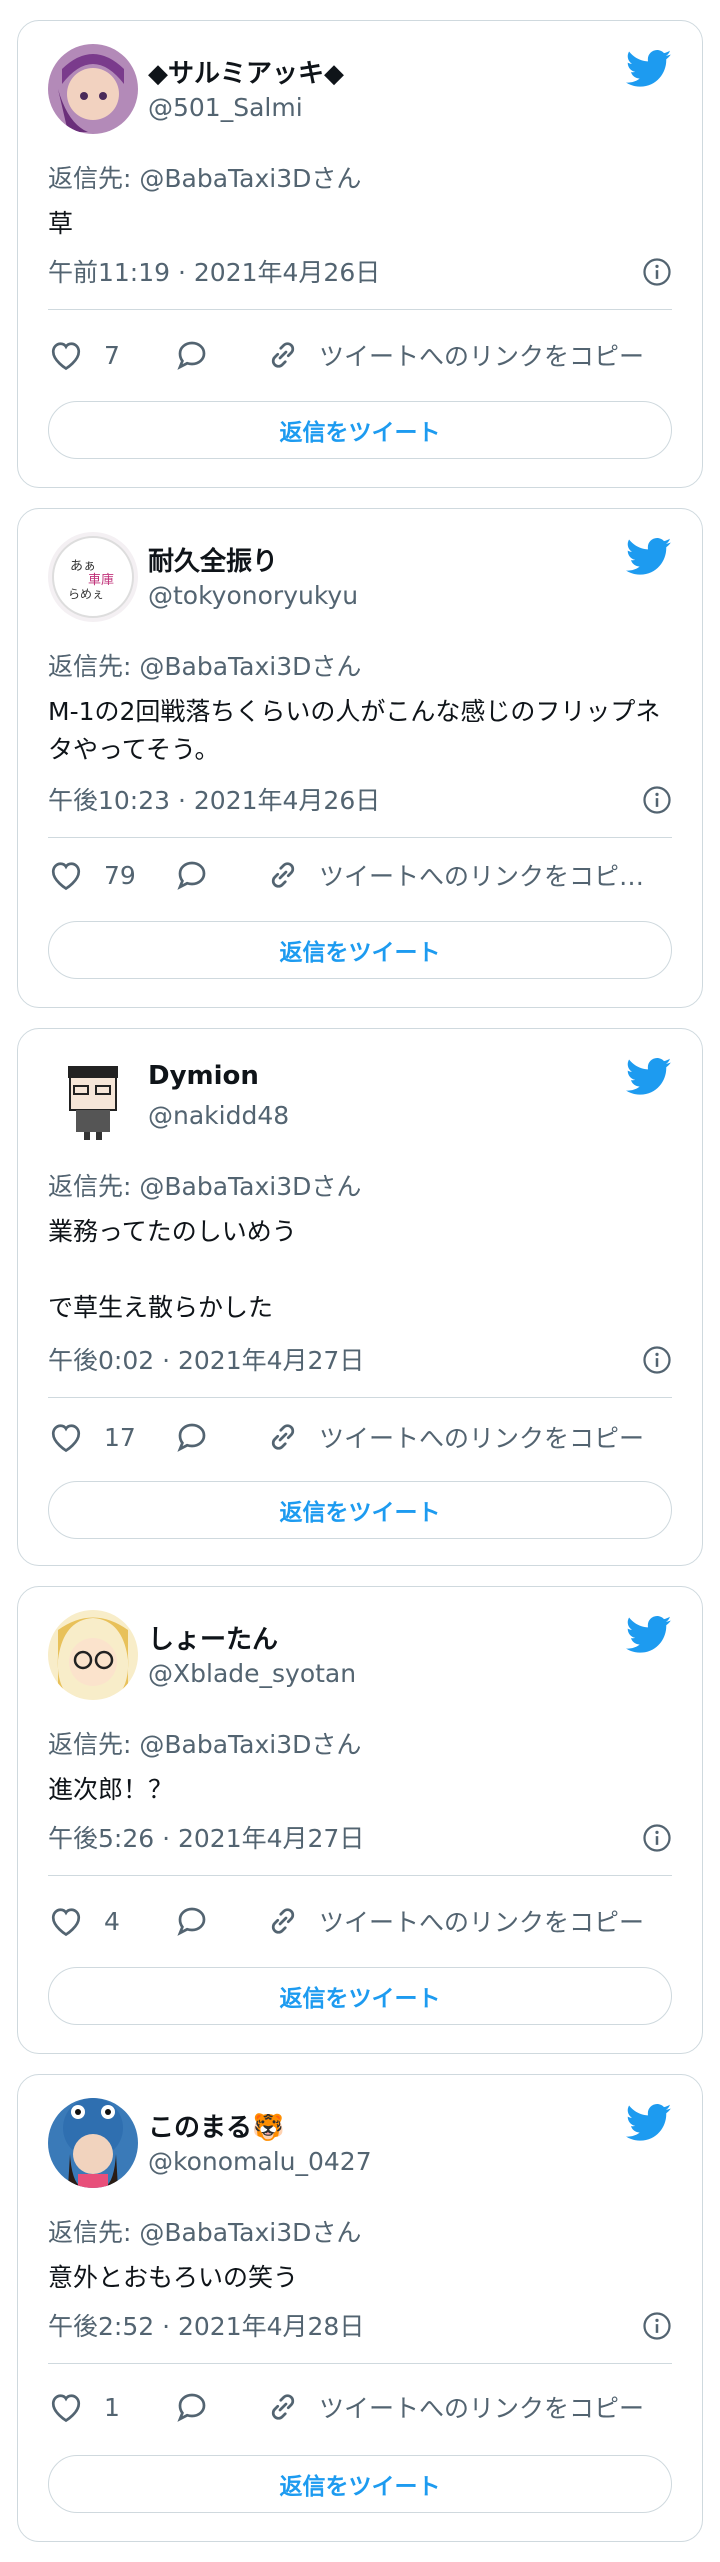  I want to click on action-bar: 17 ツイートへのリンクをコピー, so click(360, 1437).